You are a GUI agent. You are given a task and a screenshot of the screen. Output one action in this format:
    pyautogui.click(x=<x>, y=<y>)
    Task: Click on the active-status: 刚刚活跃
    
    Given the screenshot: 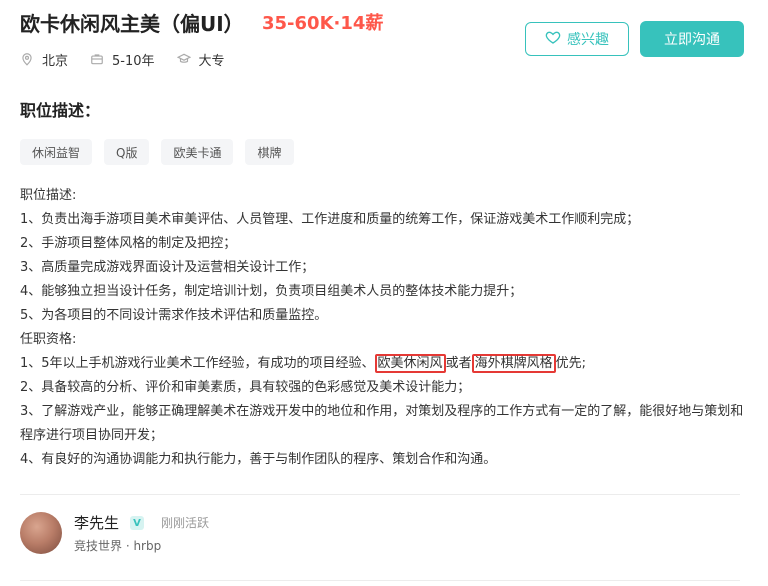 What is the action you would take?
    pyautogui.click(x=185, y=523)
    